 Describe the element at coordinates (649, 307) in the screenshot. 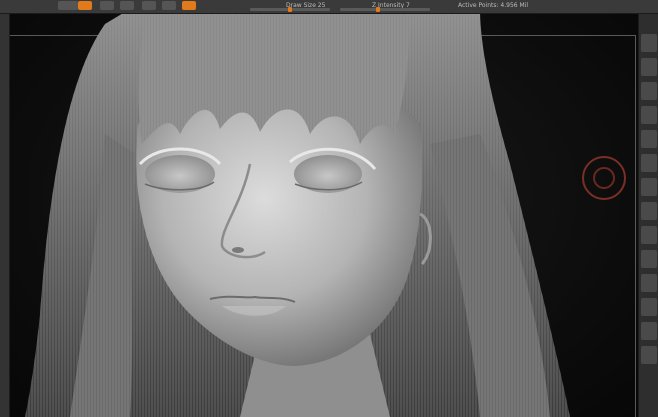

I see `shelf-button-scale` at that location.